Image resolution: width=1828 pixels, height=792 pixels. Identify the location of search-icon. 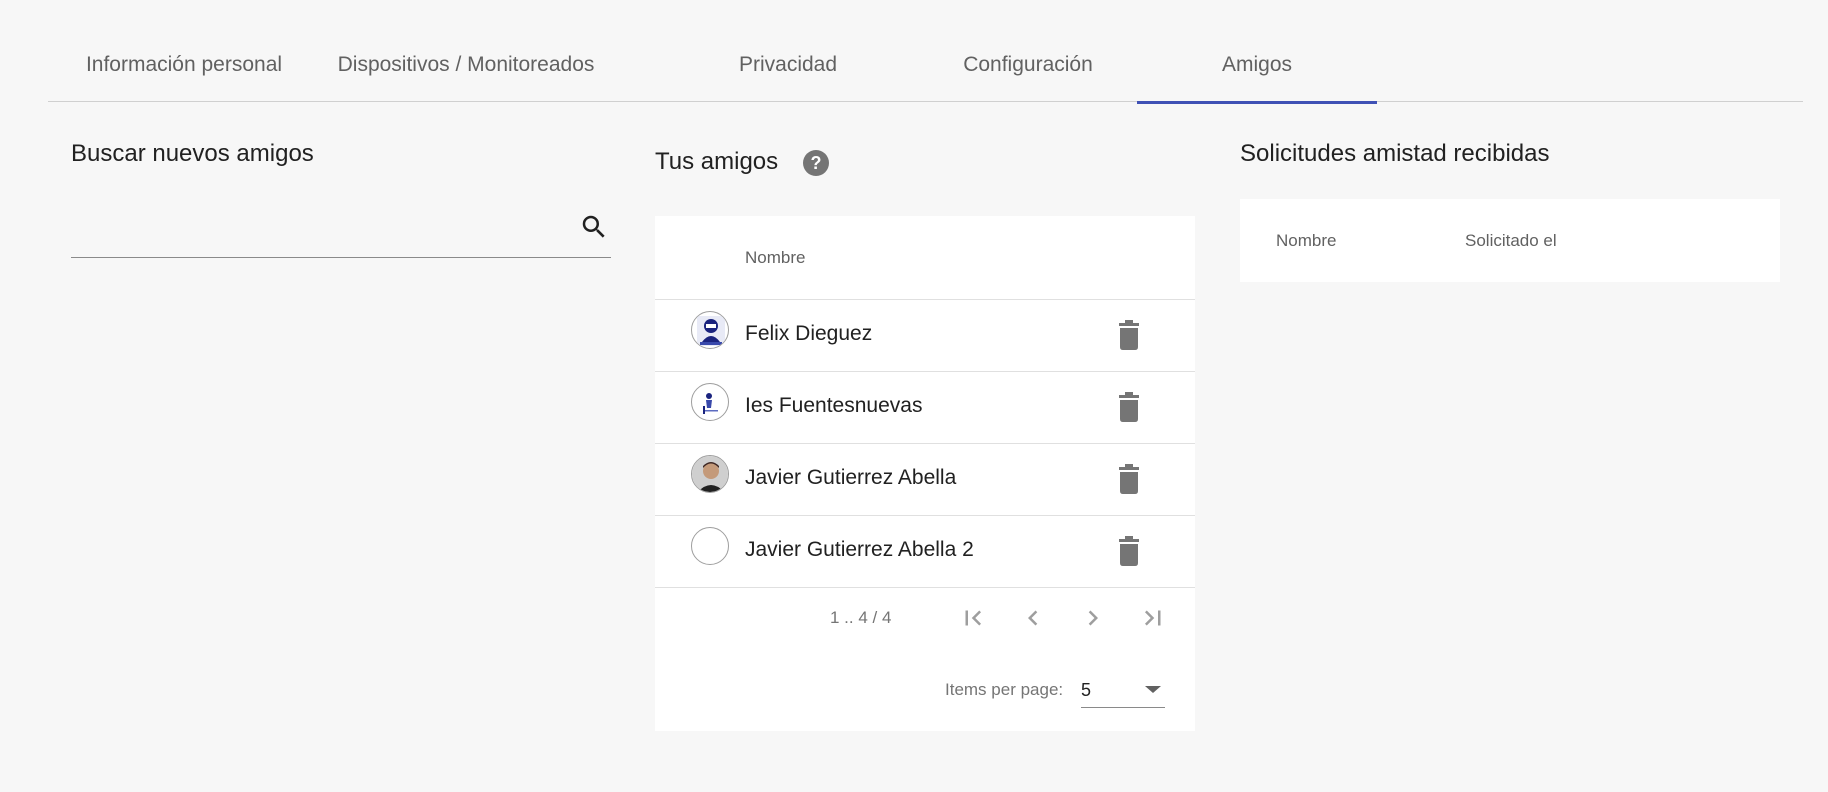
(594, 227).